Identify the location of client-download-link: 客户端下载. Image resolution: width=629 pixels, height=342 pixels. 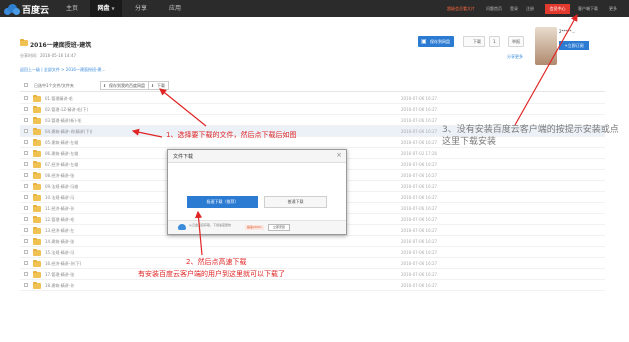
(588, 8).